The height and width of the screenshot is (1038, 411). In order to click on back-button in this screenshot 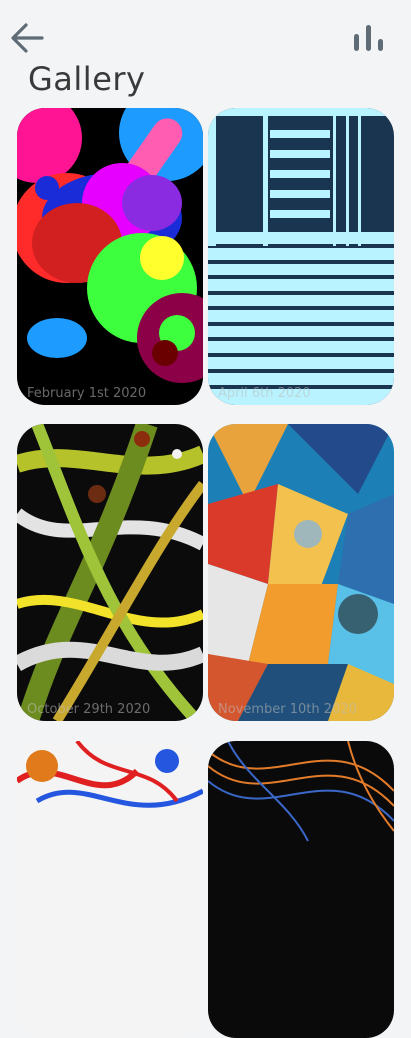, I will do `click(28, 38)`.